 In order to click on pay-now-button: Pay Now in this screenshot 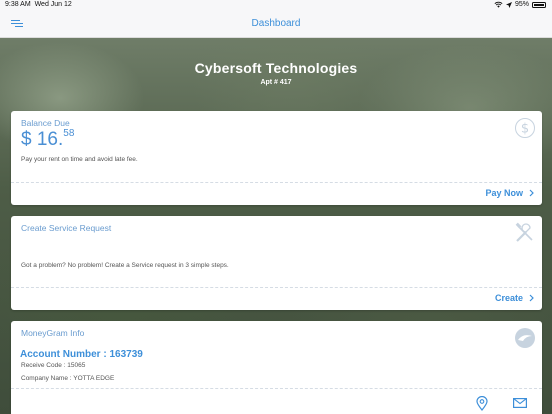, I will do `click(509, 193)`.